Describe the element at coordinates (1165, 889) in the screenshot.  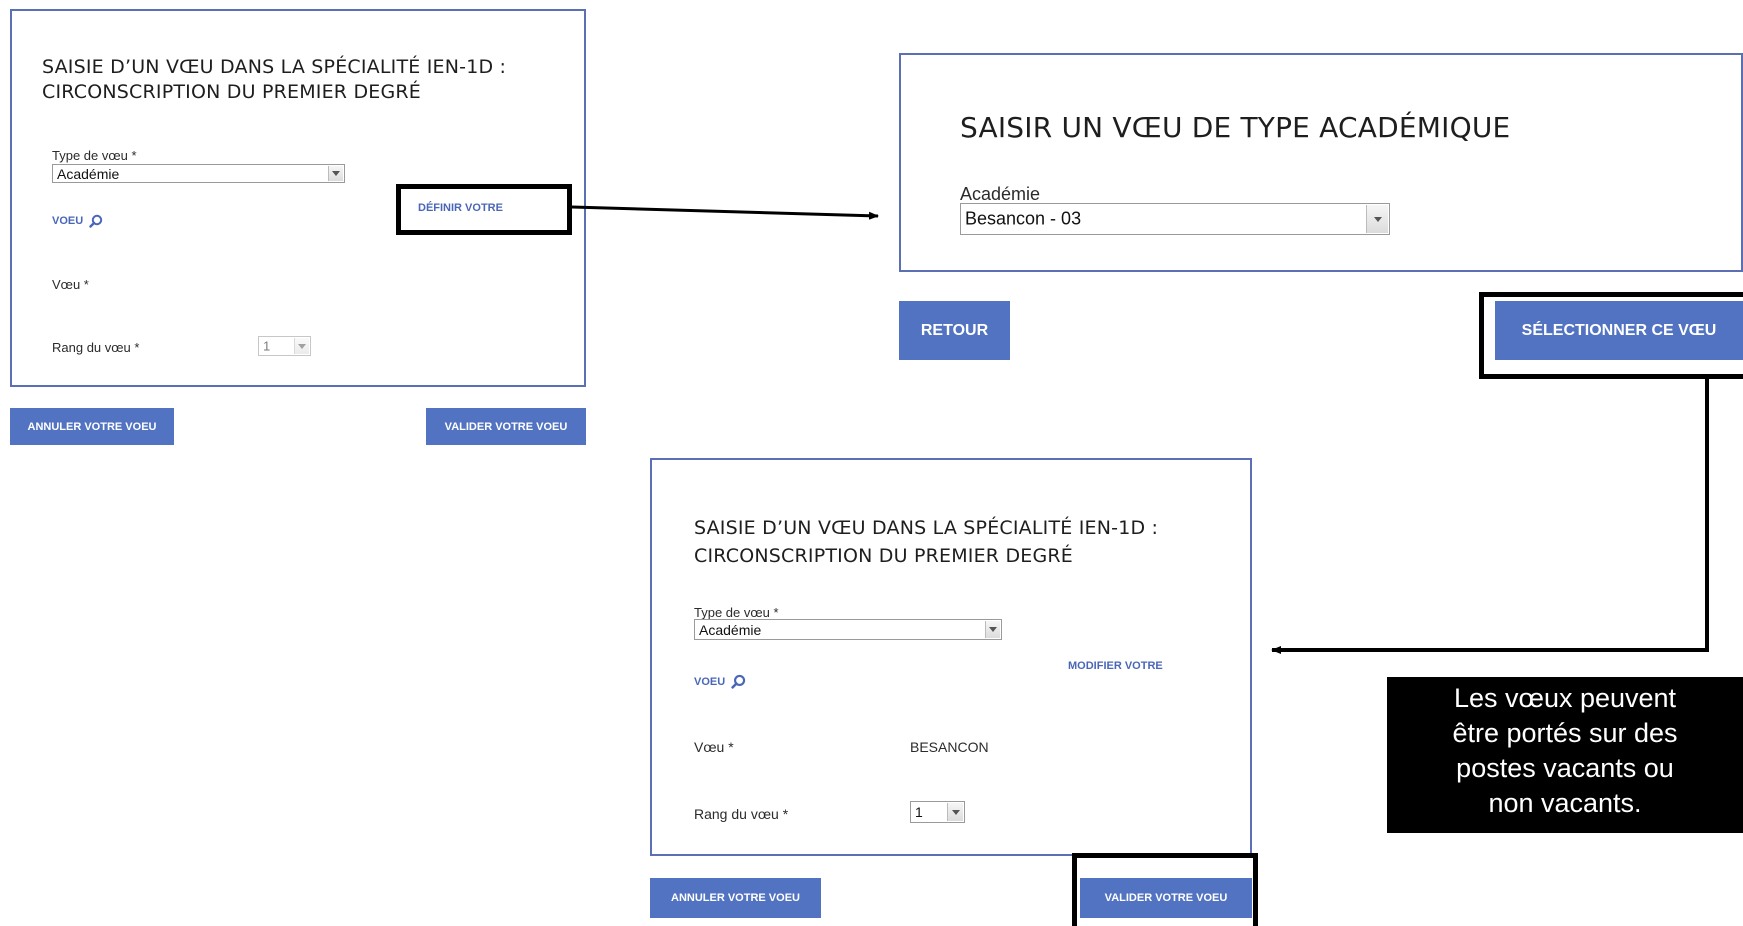
I see `highlight-validate-button` at that location.